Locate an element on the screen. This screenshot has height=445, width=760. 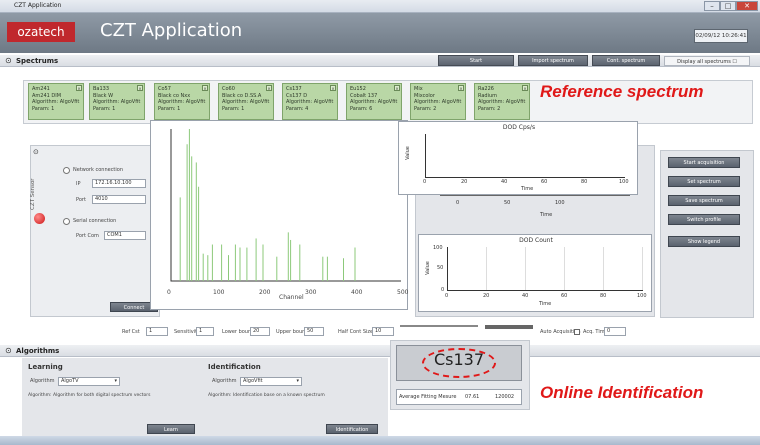
start-acquisition-button: Start acquisition is located at coordinates (704, 162).